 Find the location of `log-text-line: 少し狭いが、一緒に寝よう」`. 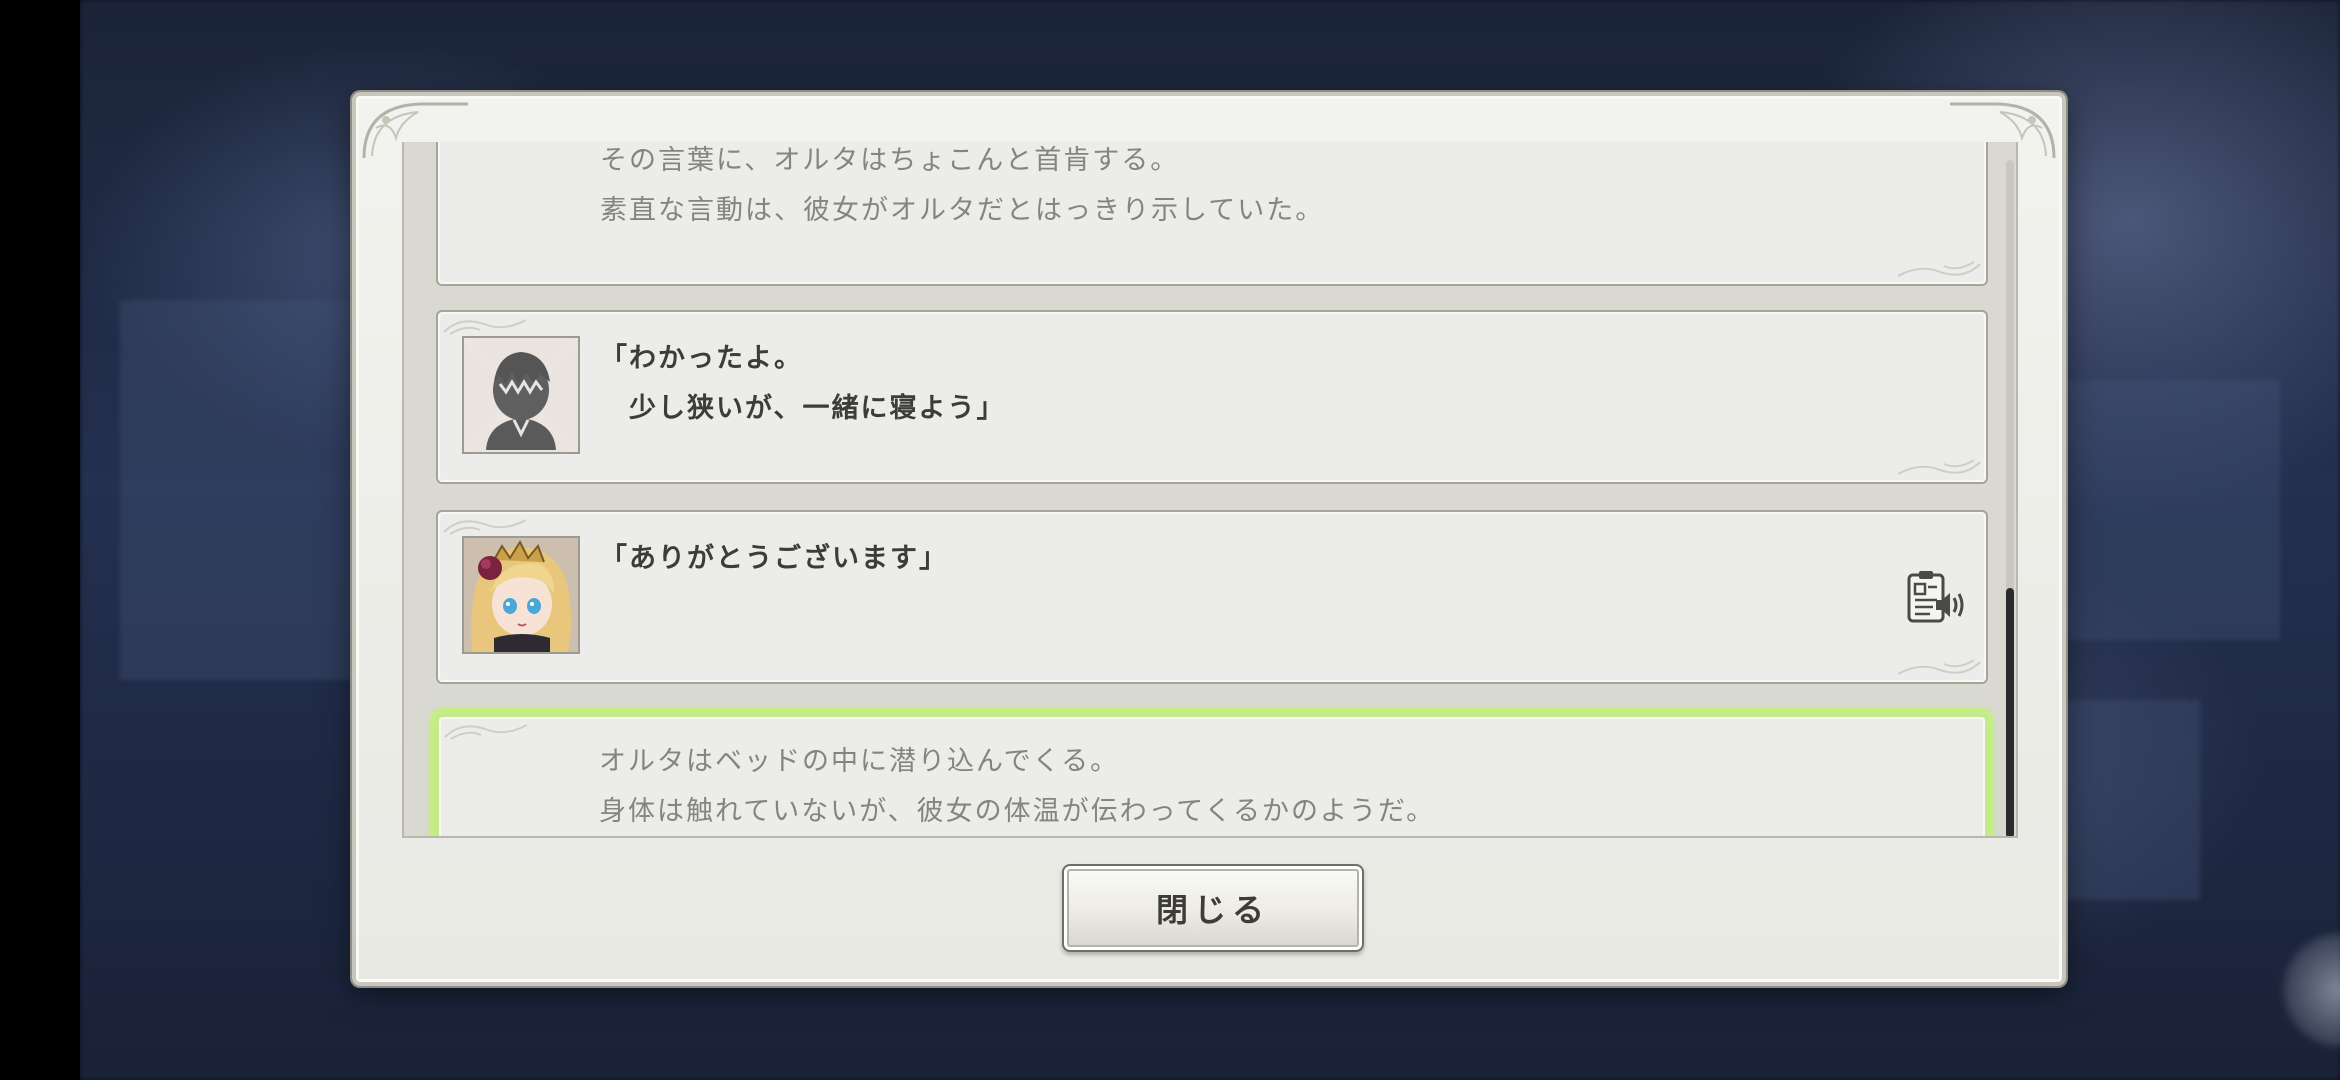

log-text-line: 少し狭いが、一緒に寝よう」 is located at coordinates (803, 408).